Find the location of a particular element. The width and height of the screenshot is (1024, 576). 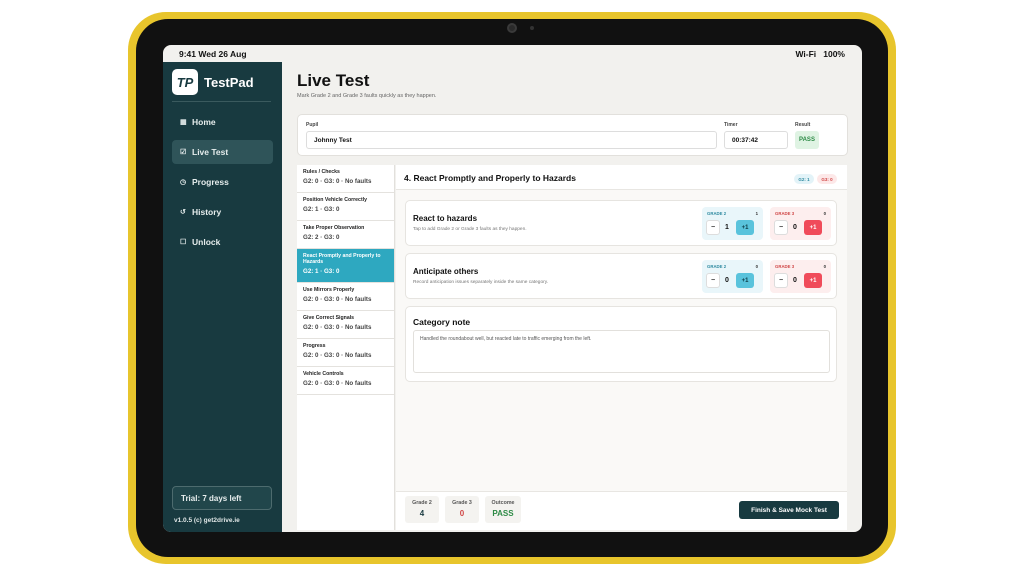

category-title: Use Mirrors Properly is located at coordinates (329, 290).